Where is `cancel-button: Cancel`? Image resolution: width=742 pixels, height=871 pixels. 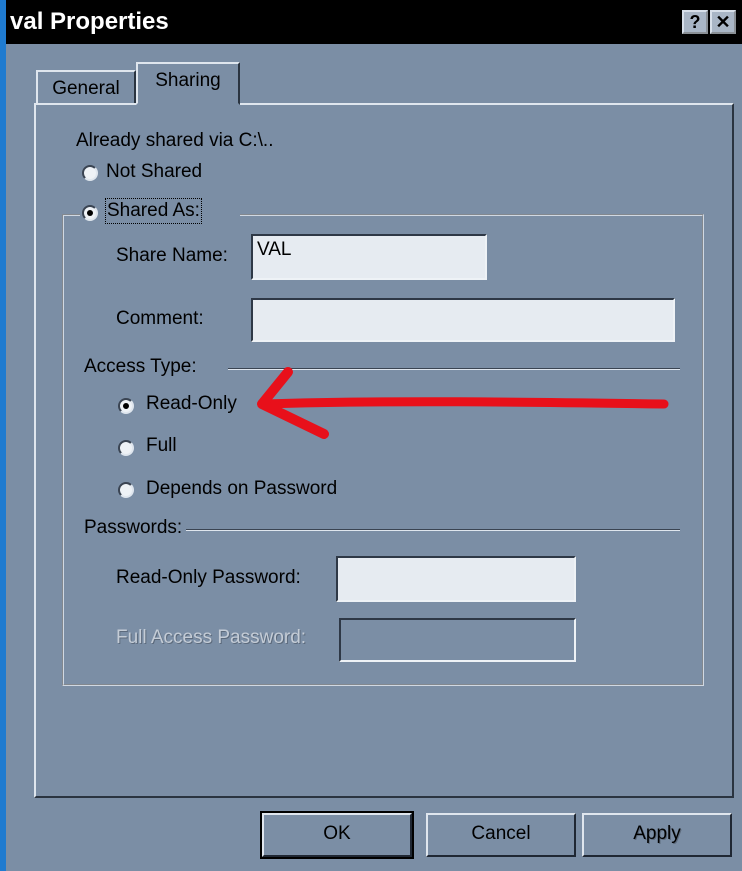
cancel-button: Cancel is located at coordinates (501, 835).